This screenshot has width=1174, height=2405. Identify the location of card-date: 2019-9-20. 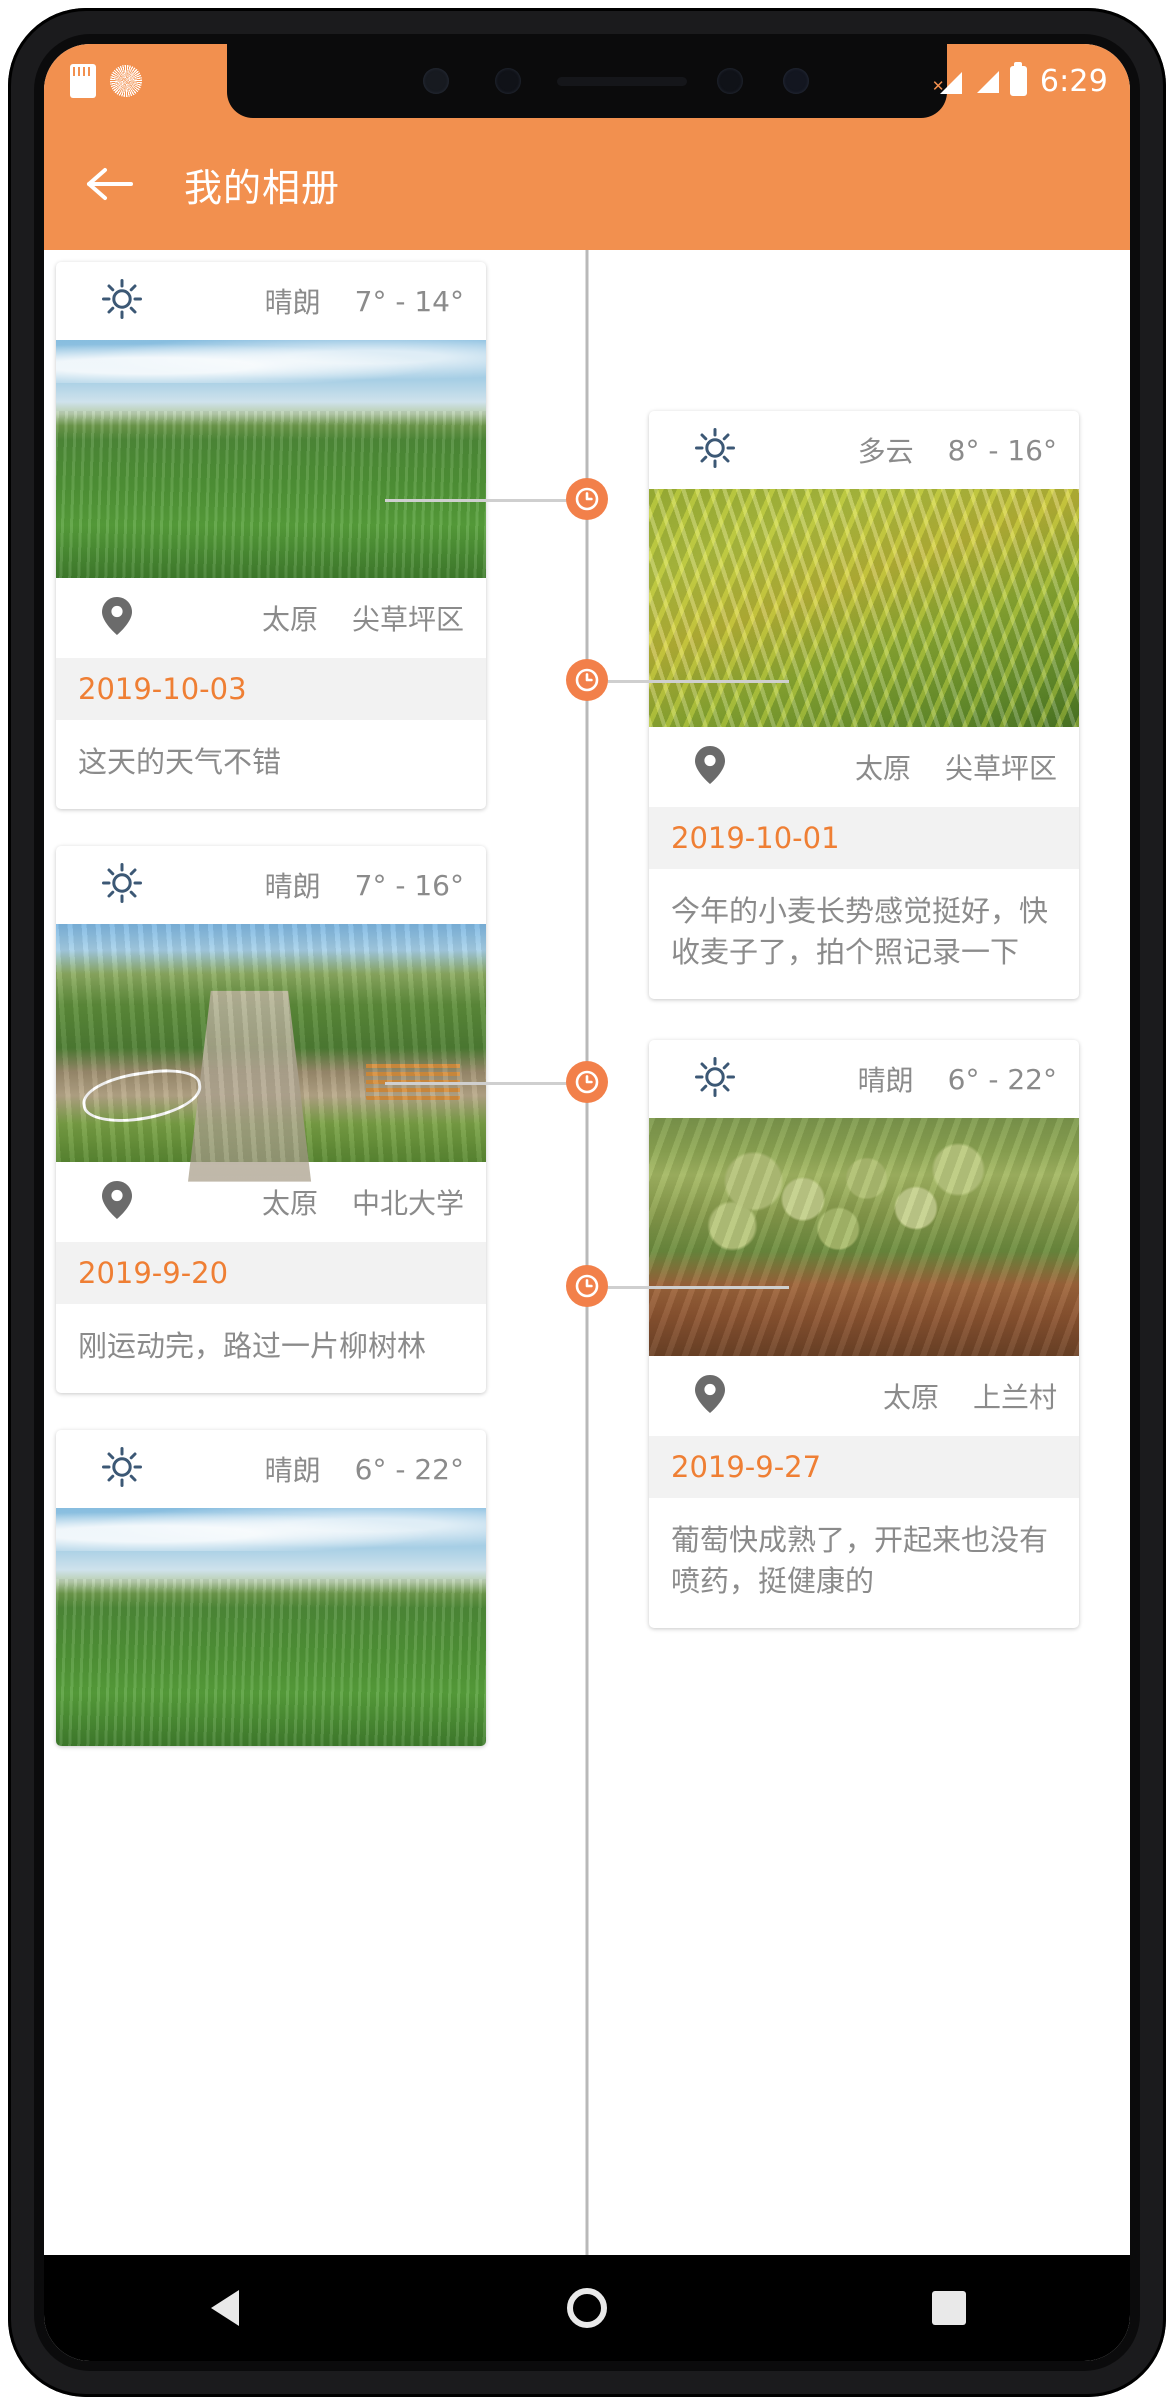
(271, 1273).